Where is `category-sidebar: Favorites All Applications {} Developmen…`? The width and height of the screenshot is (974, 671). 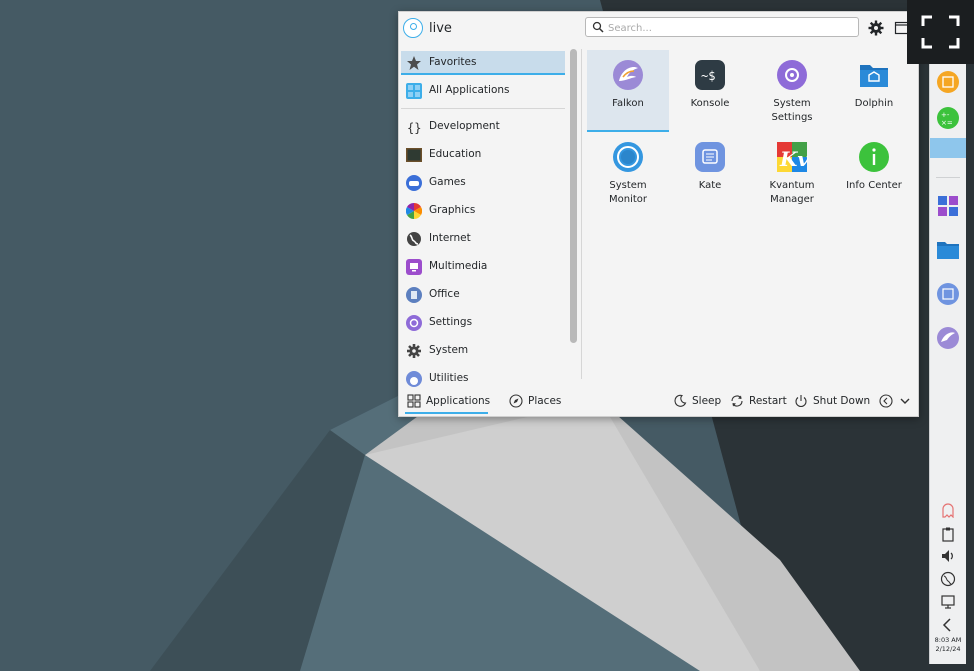
category-sidebar: Favorites All Applications {} Developmen… is located at coordinates (484, 218).